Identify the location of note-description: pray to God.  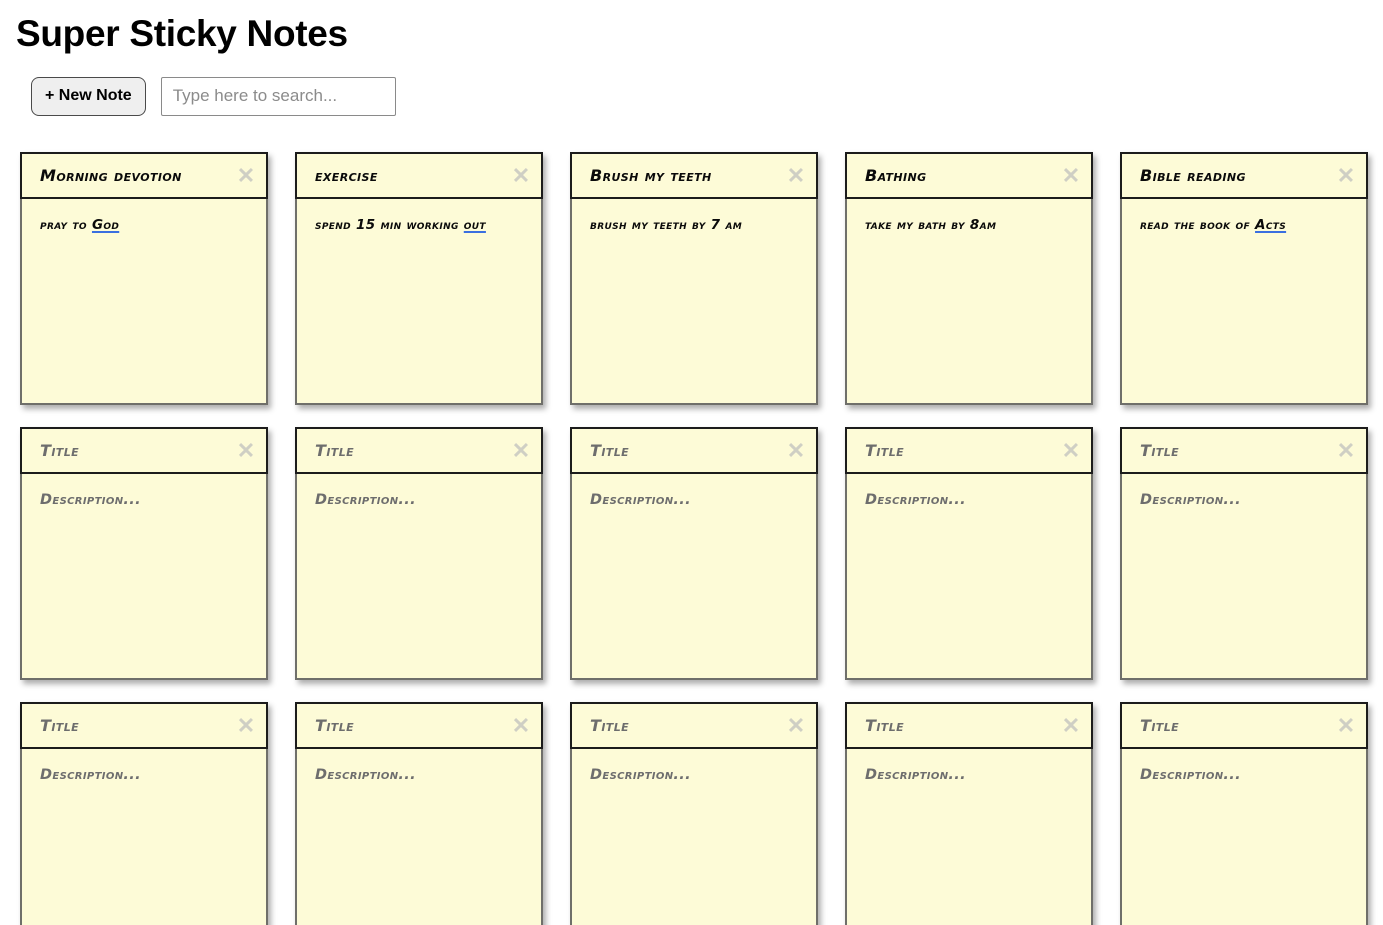
(145, 225).